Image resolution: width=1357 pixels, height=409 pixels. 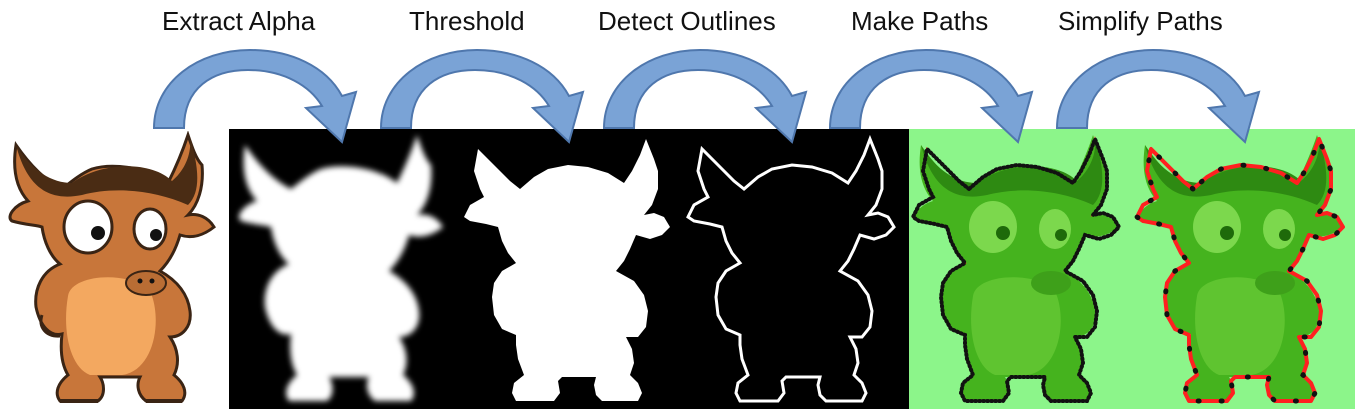 I want to click on step-label-extract-alpha: Extract Alpha, so click(x=239, y=21).